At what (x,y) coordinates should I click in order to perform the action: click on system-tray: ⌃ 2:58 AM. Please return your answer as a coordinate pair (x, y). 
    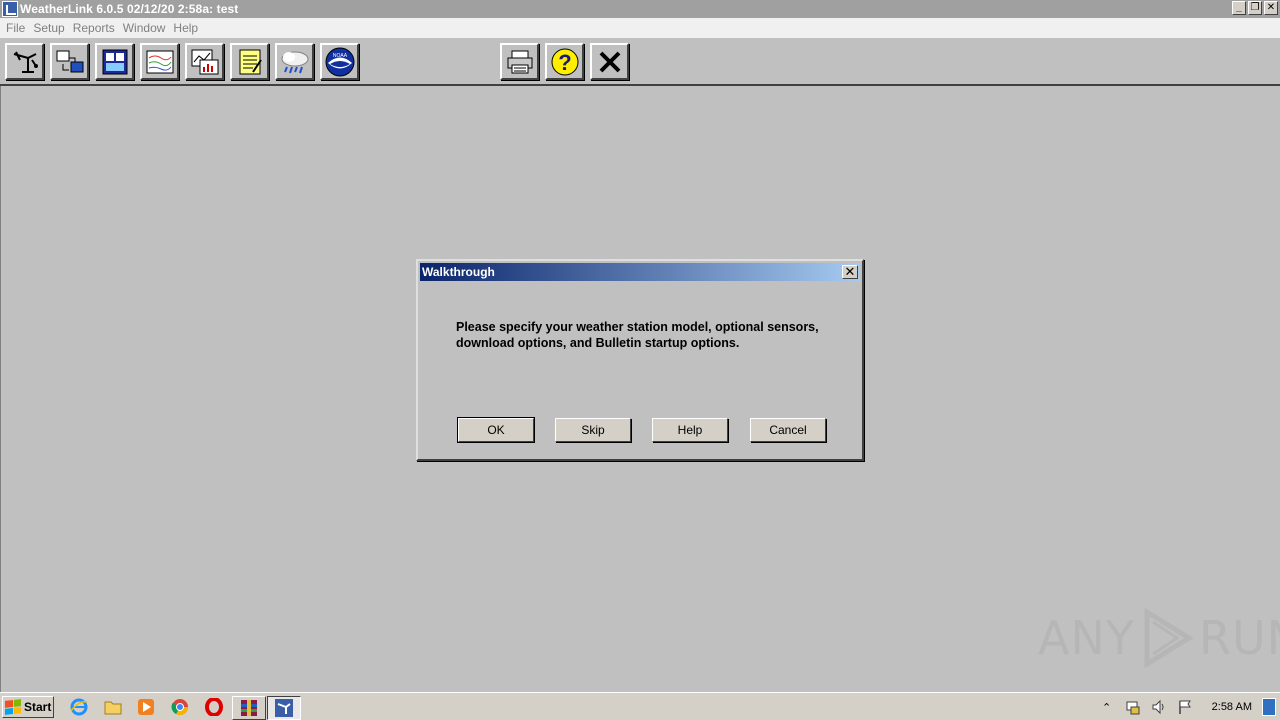
    Looking at the image, I should click on (1187, 707).